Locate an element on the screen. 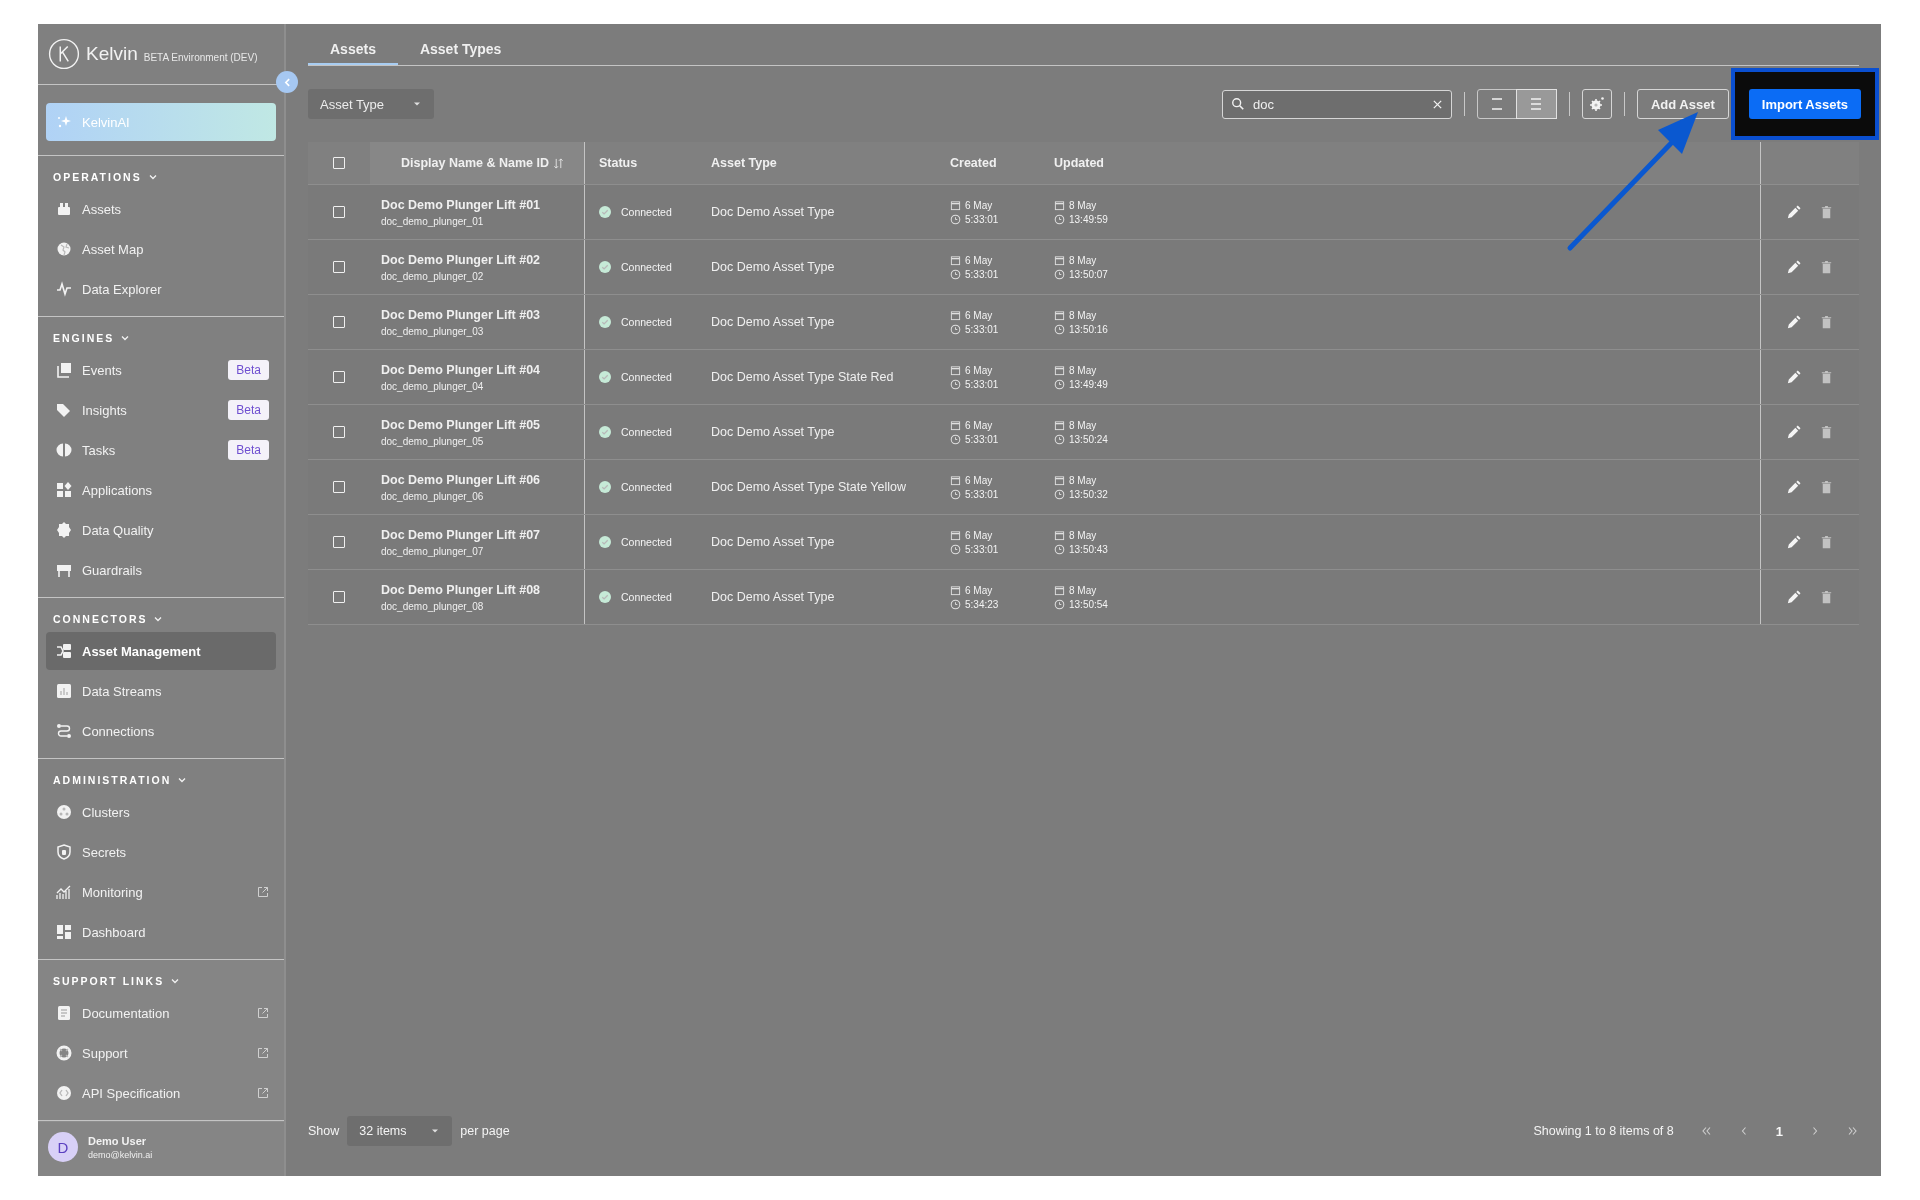 The image size is (1920, 1200). created-time: 5:34:23 is located at coordinates (982, 604).